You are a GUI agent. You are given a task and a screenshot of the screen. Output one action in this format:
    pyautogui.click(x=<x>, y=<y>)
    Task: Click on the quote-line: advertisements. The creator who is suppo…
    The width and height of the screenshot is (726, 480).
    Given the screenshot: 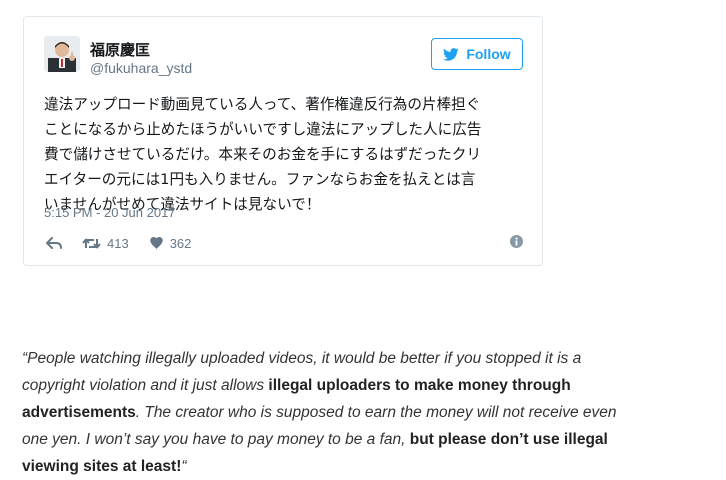 What is the action you would take?
    pyautogui.click(x=367, y=412)
    